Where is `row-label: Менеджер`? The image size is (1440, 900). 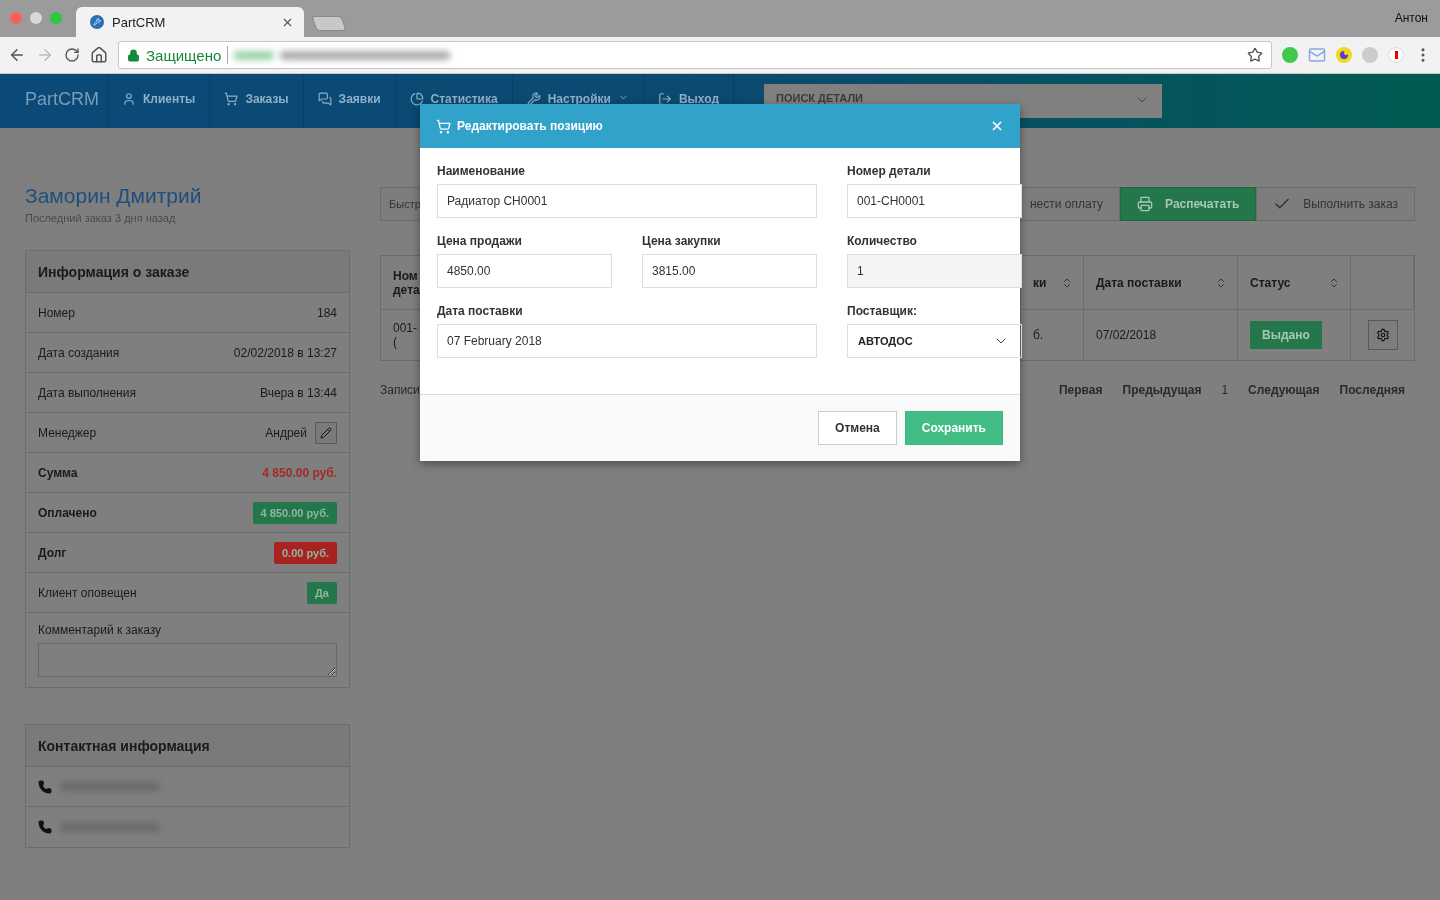 row-label: Менеджер is located at coordinates (67, 432).